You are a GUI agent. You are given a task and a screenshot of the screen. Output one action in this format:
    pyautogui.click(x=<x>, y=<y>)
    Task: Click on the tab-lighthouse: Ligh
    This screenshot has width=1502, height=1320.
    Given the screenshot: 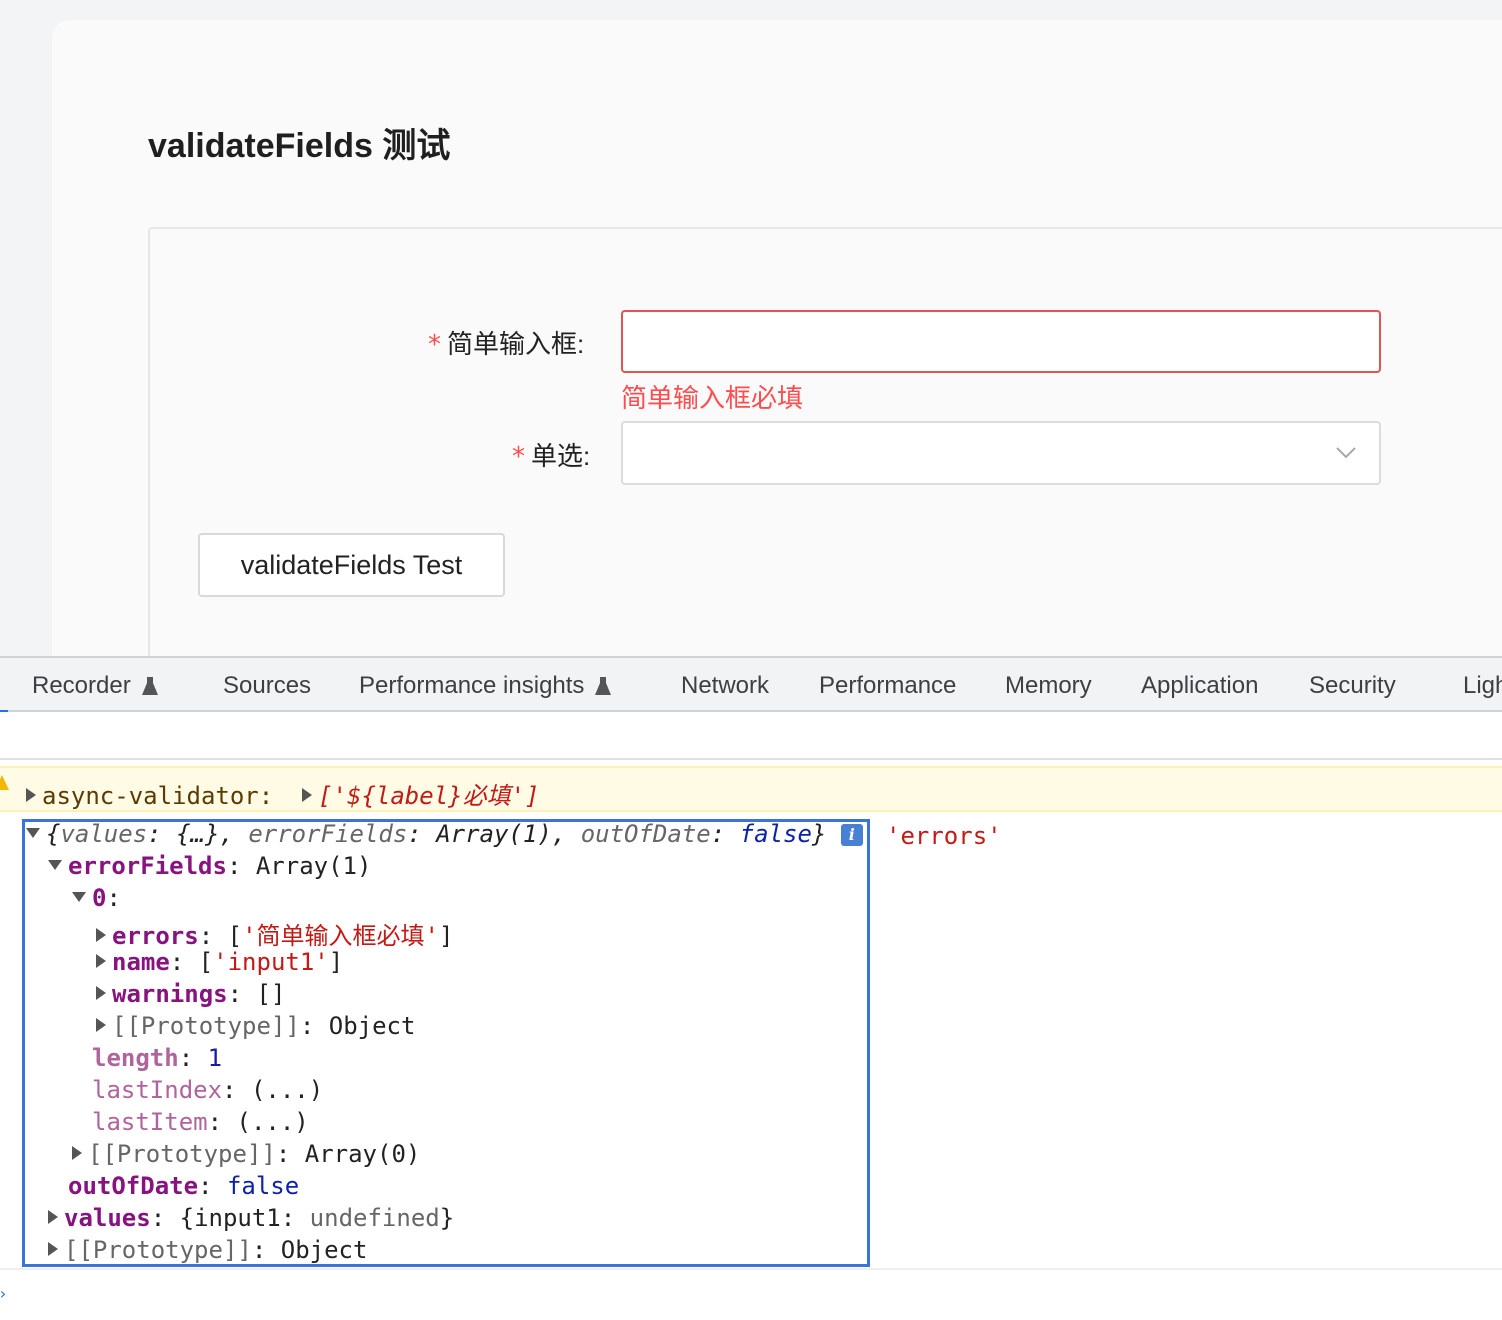 What is the action you would take?
    pyautogui.click(x=1482, y=686)
    